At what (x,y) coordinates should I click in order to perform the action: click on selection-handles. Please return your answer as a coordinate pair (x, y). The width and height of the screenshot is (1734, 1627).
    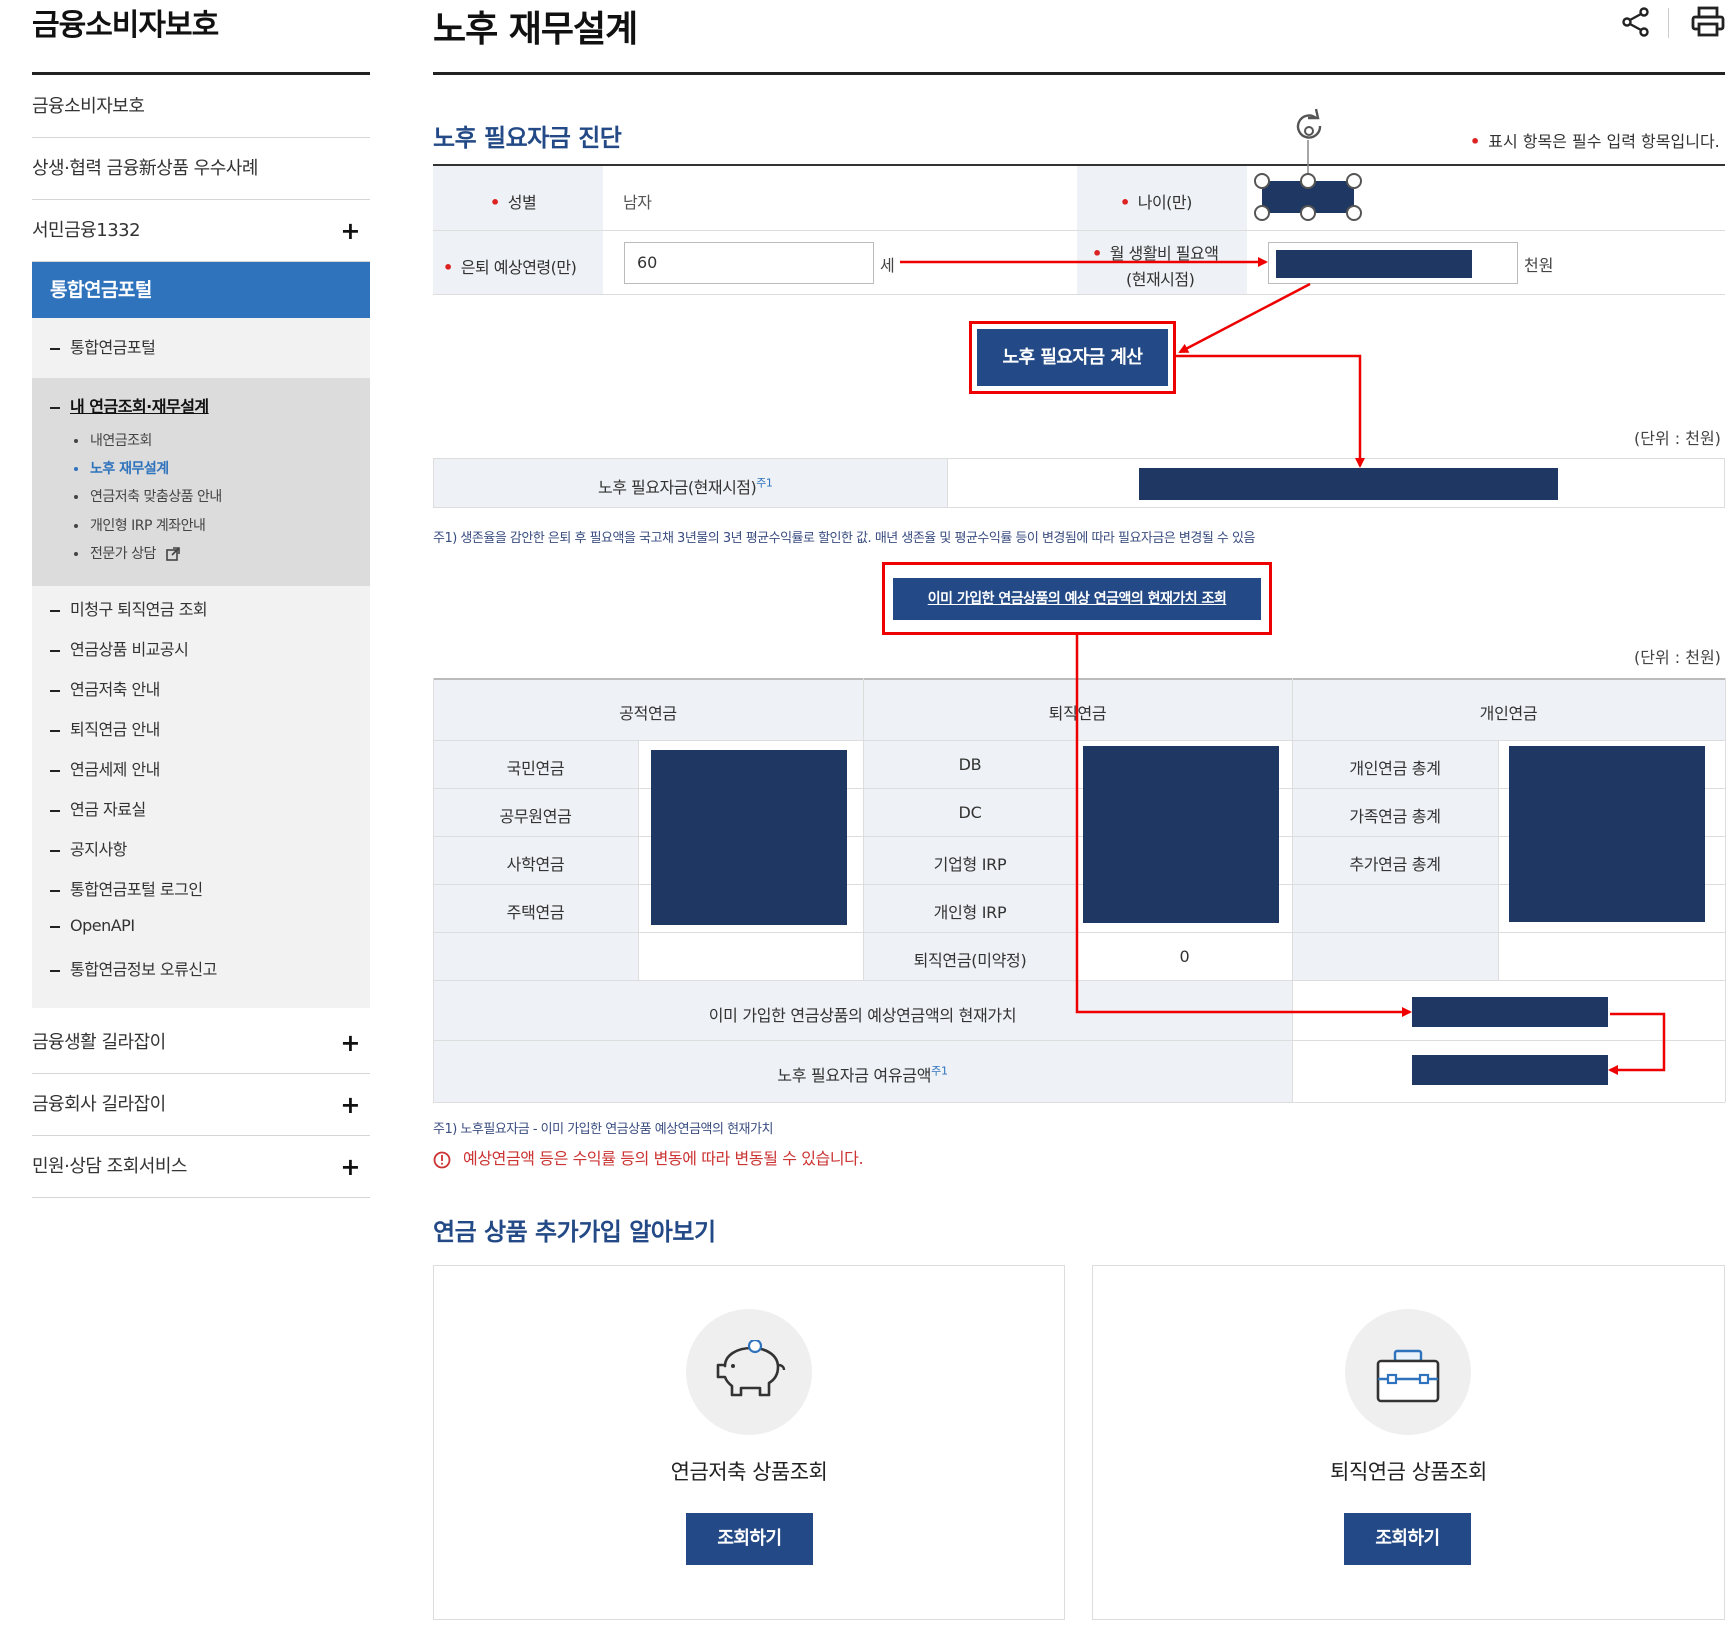
    Looking at the image, I should click on (1308, 197).